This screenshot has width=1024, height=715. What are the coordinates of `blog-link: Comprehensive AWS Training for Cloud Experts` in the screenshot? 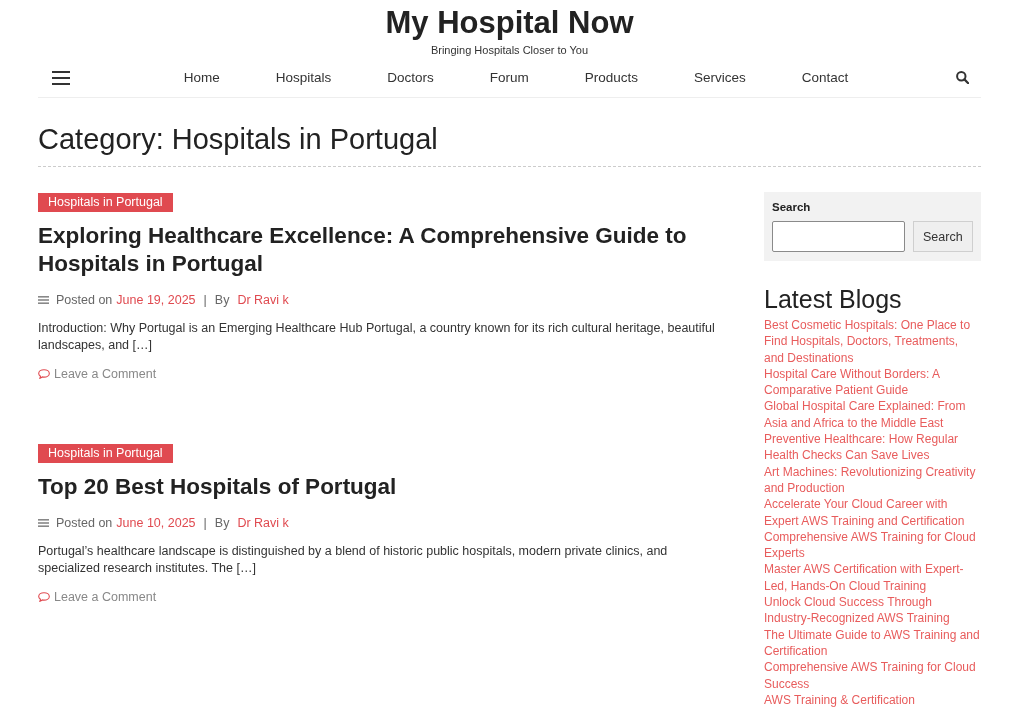 It's located at (872, 545).